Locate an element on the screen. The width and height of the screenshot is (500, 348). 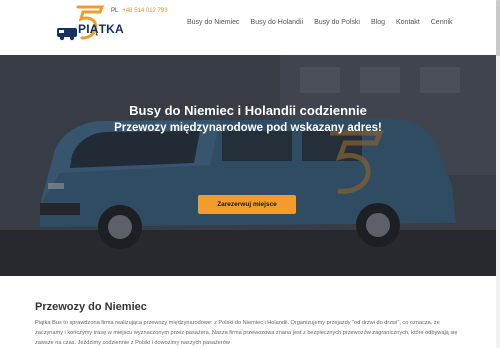
header-phone: PL +48 514 012 793 is located at coordinates (139, 11).